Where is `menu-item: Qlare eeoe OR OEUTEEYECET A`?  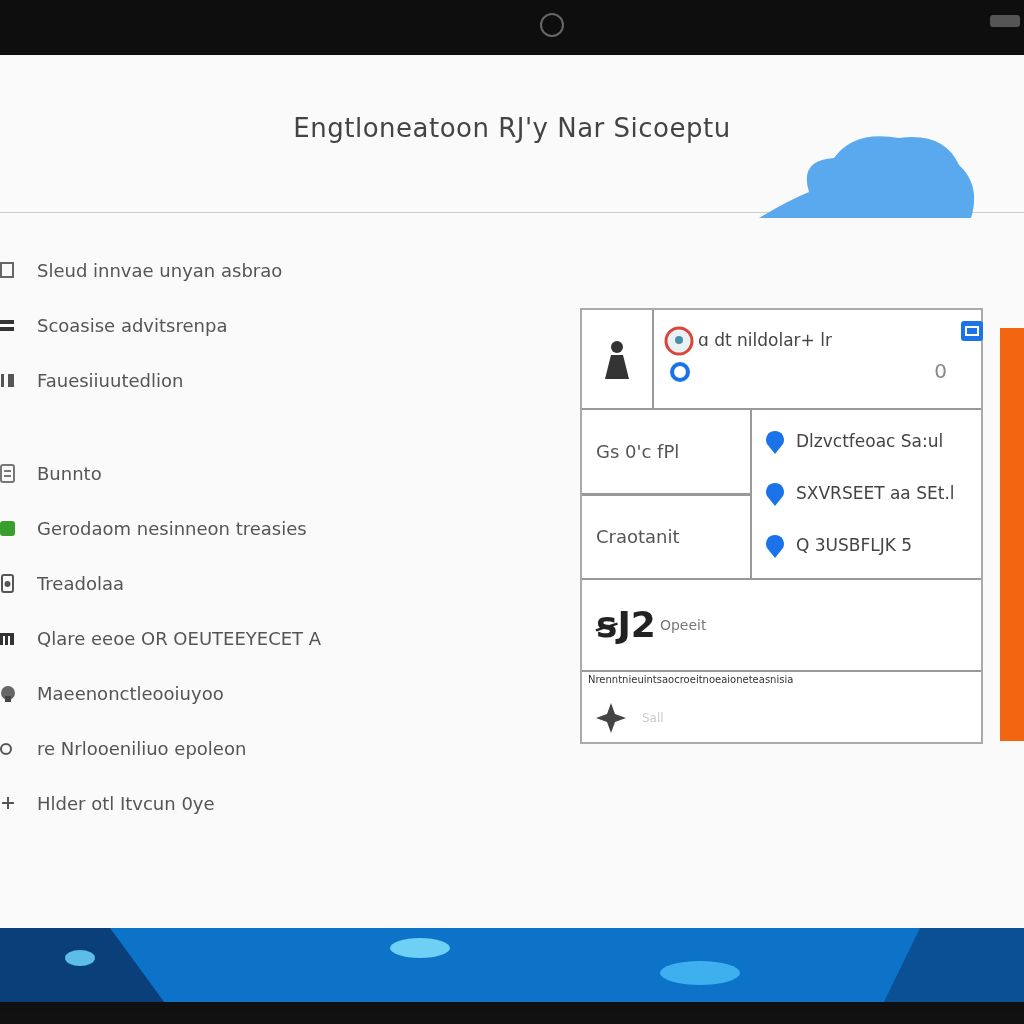
menu-item: Qlare eeoe OR OEUTEEYECET A is located at coordinates (179, 638).